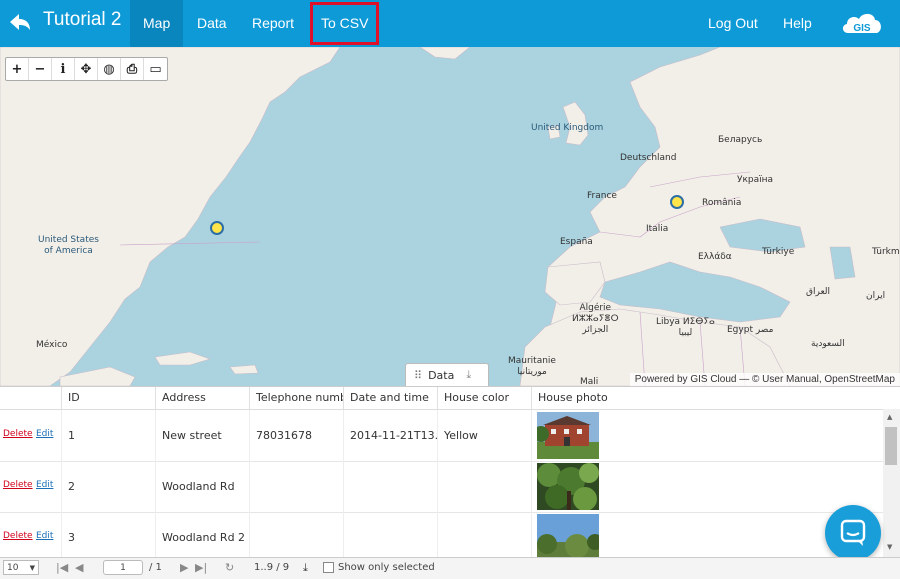  I want to click on map-label-mx: México, so click(52, 345).